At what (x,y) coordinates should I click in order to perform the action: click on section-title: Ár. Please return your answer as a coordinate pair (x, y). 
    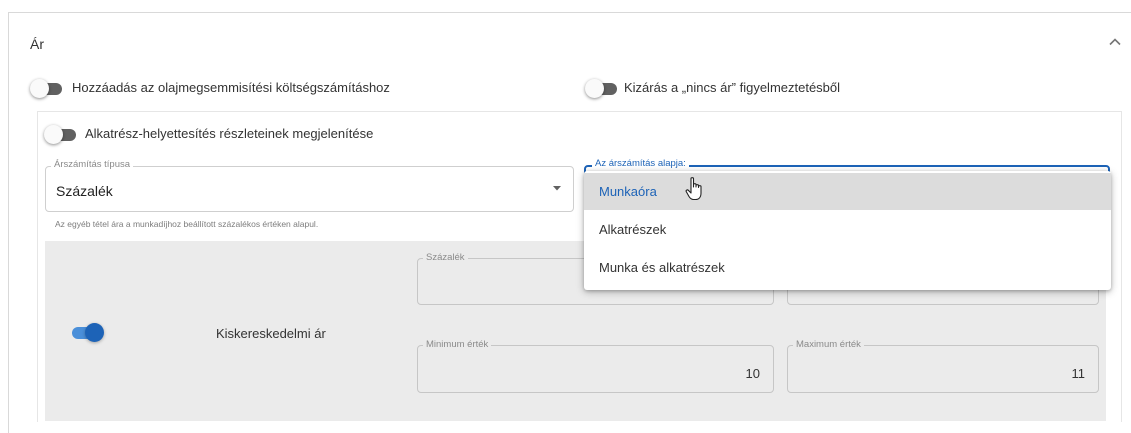
    Looking at the image, I should click on (37, 44).